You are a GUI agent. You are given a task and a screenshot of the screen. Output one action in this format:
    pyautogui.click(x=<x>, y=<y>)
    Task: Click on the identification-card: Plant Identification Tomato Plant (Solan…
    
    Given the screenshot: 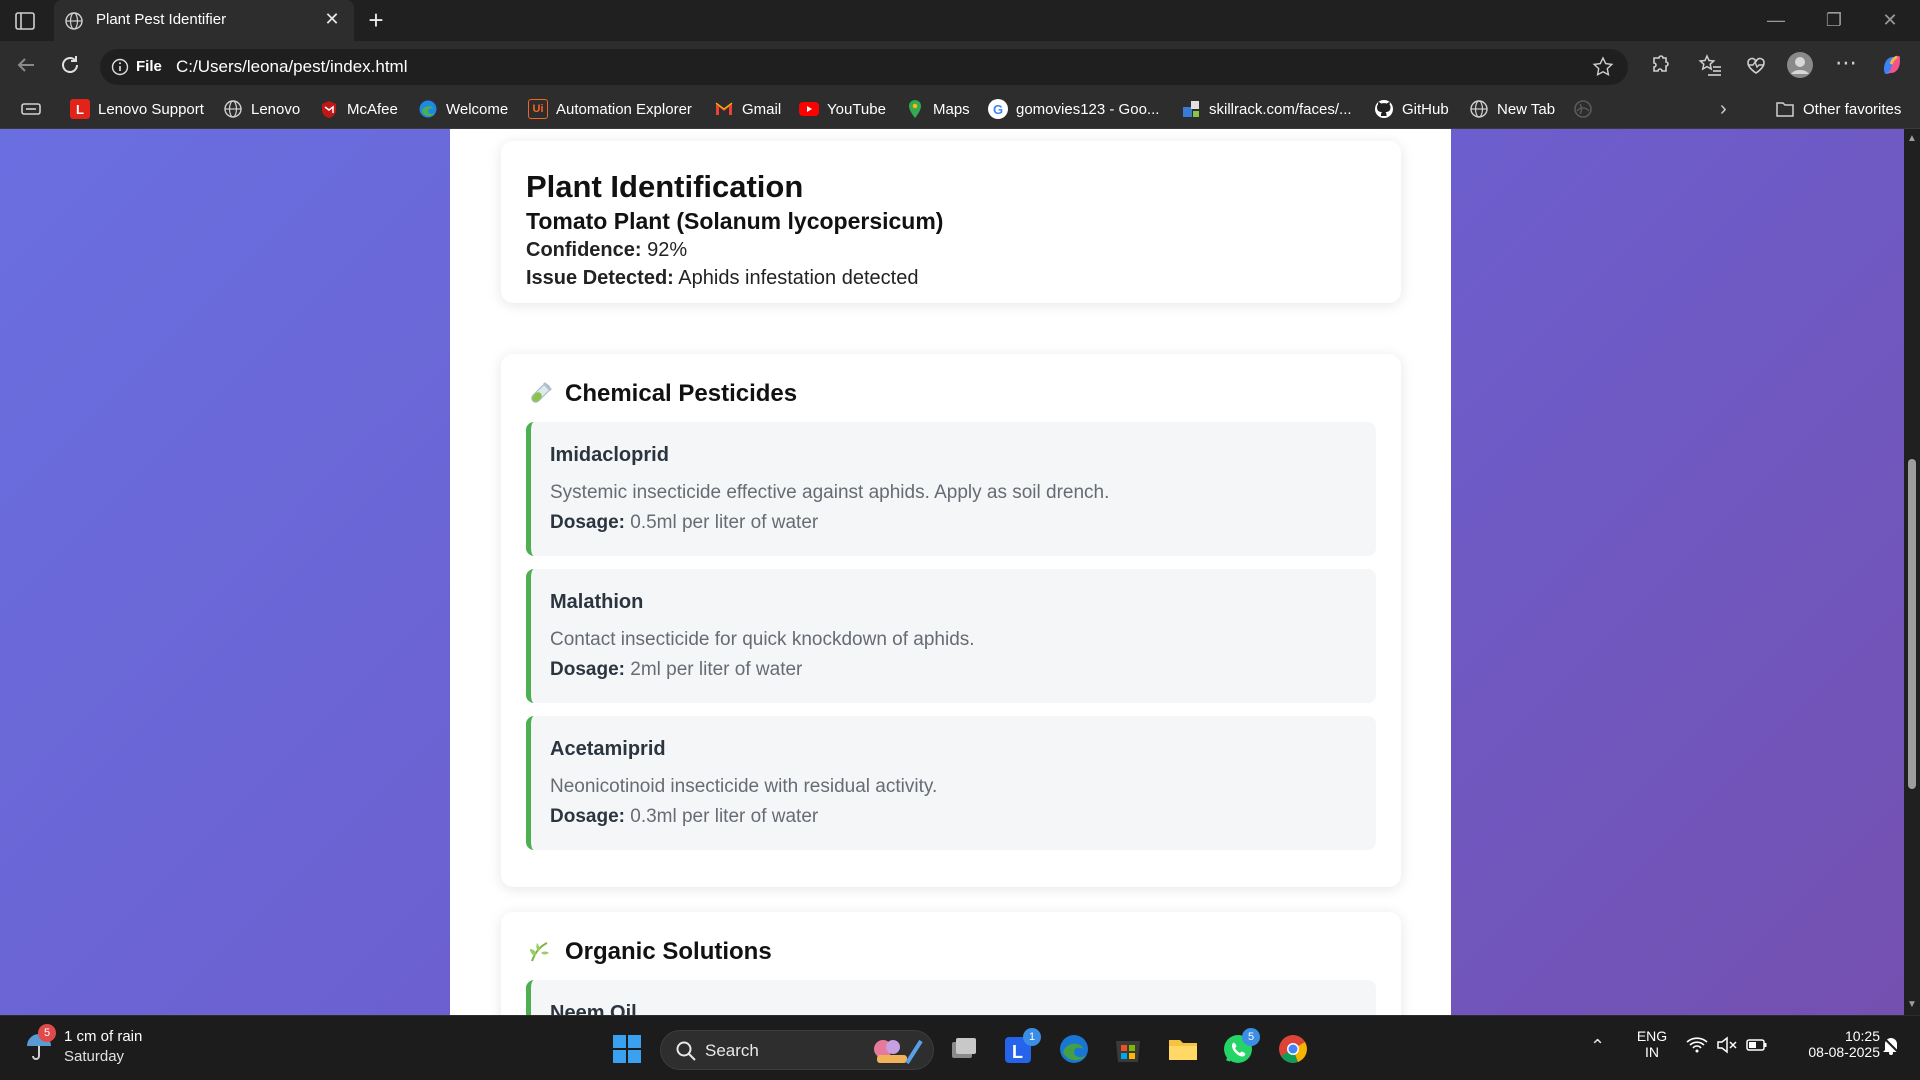 What is the action you would take?
    pyautogui.click(x=951, y=222)
    